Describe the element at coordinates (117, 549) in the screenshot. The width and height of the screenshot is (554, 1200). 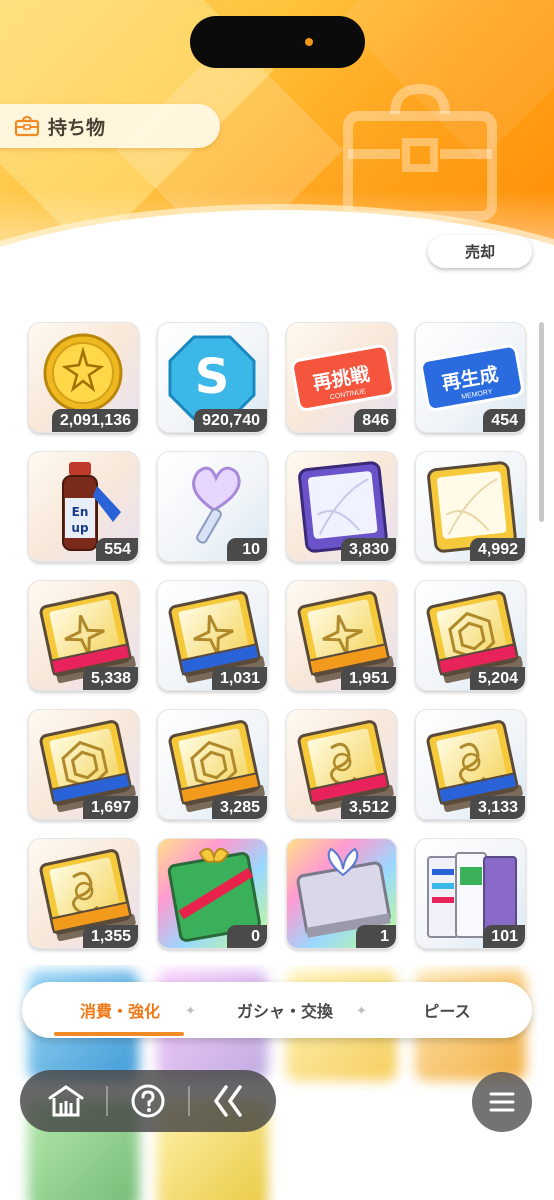
I see `item-count: 554` at that location.